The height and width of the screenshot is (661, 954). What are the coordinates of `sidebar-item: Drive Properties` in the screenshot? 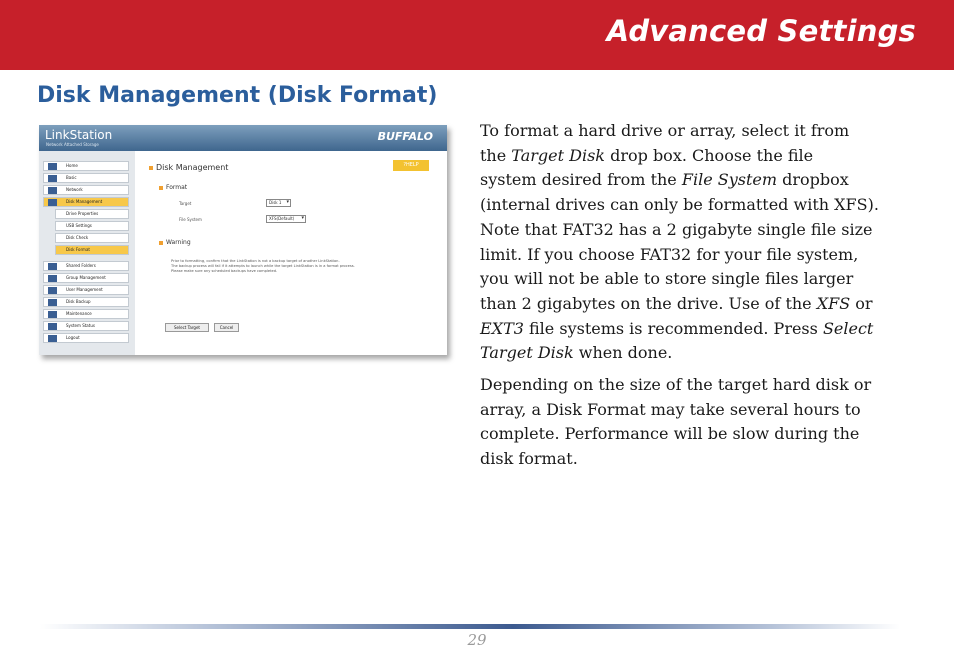 It's located at (92, 214).